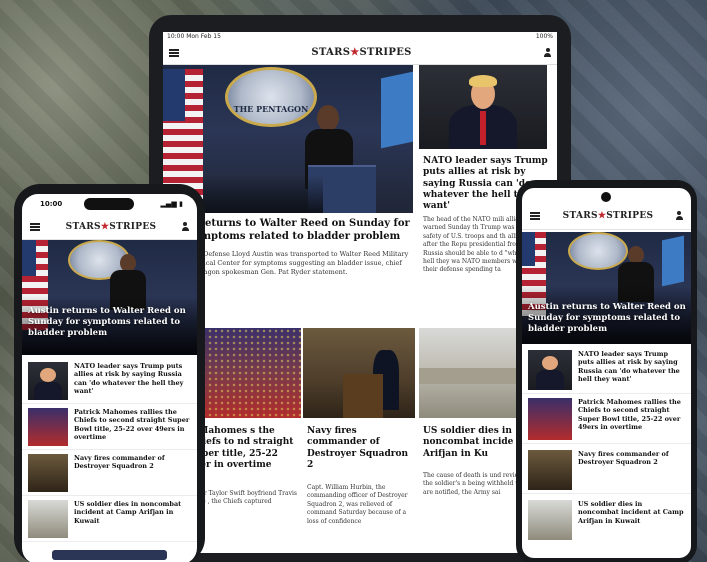 This screenshot has width=707, height=562. Describe the element at coordinates (271, 109) in the screenshot. I see `seal-text: THE PENTAGON` at that location.